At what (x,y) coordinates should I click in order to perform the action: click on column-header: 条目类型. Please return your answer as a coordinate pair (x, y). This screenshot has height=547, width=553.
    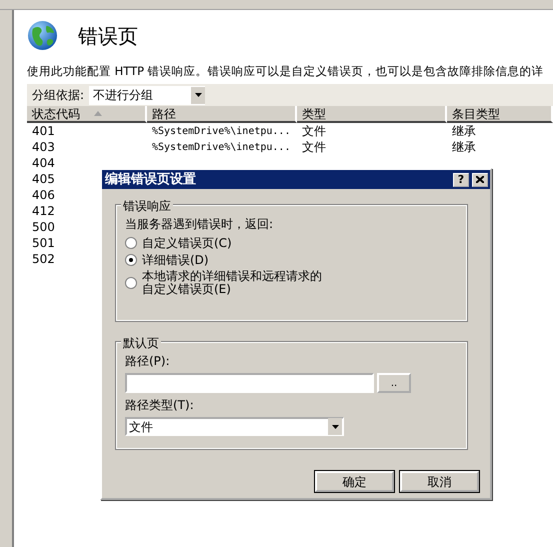
    Looking at the image, I should click on (500, 115).